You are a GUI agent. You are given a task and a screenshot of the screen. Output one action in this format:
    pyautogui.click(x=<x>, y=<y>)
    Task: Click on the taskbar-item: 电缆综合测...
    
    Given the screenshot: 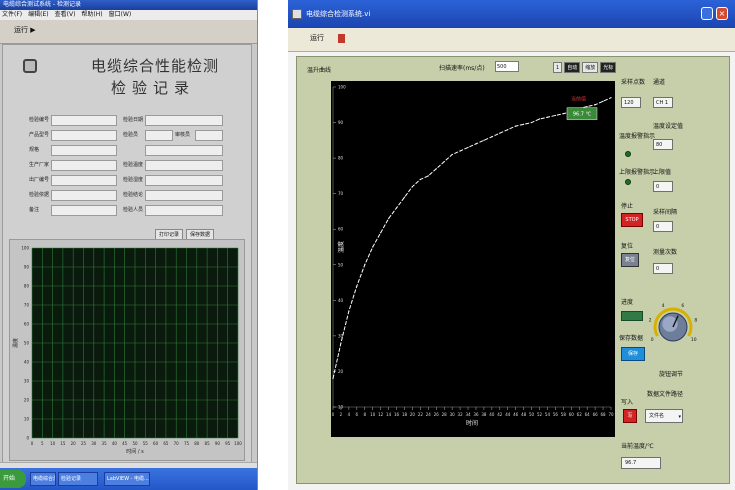 What is the action you would take?
    pyautogui.click(x=43, y=479)
    